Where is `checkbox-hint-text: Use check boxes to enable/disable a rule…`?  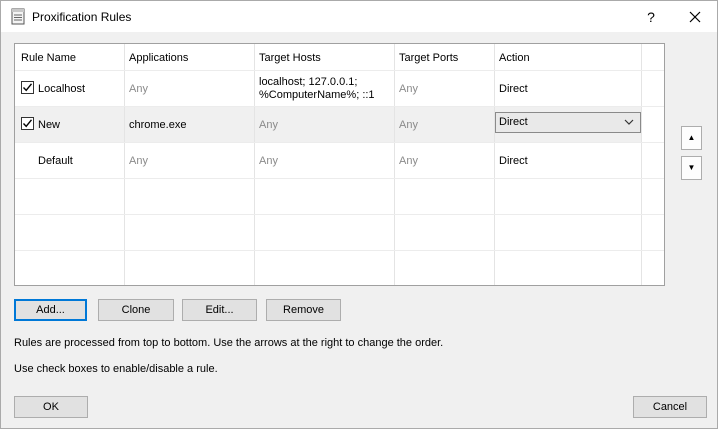 checkbox-hint-text: Use check boxes to enable/disable a rule… is located at coordinates (116, 369).